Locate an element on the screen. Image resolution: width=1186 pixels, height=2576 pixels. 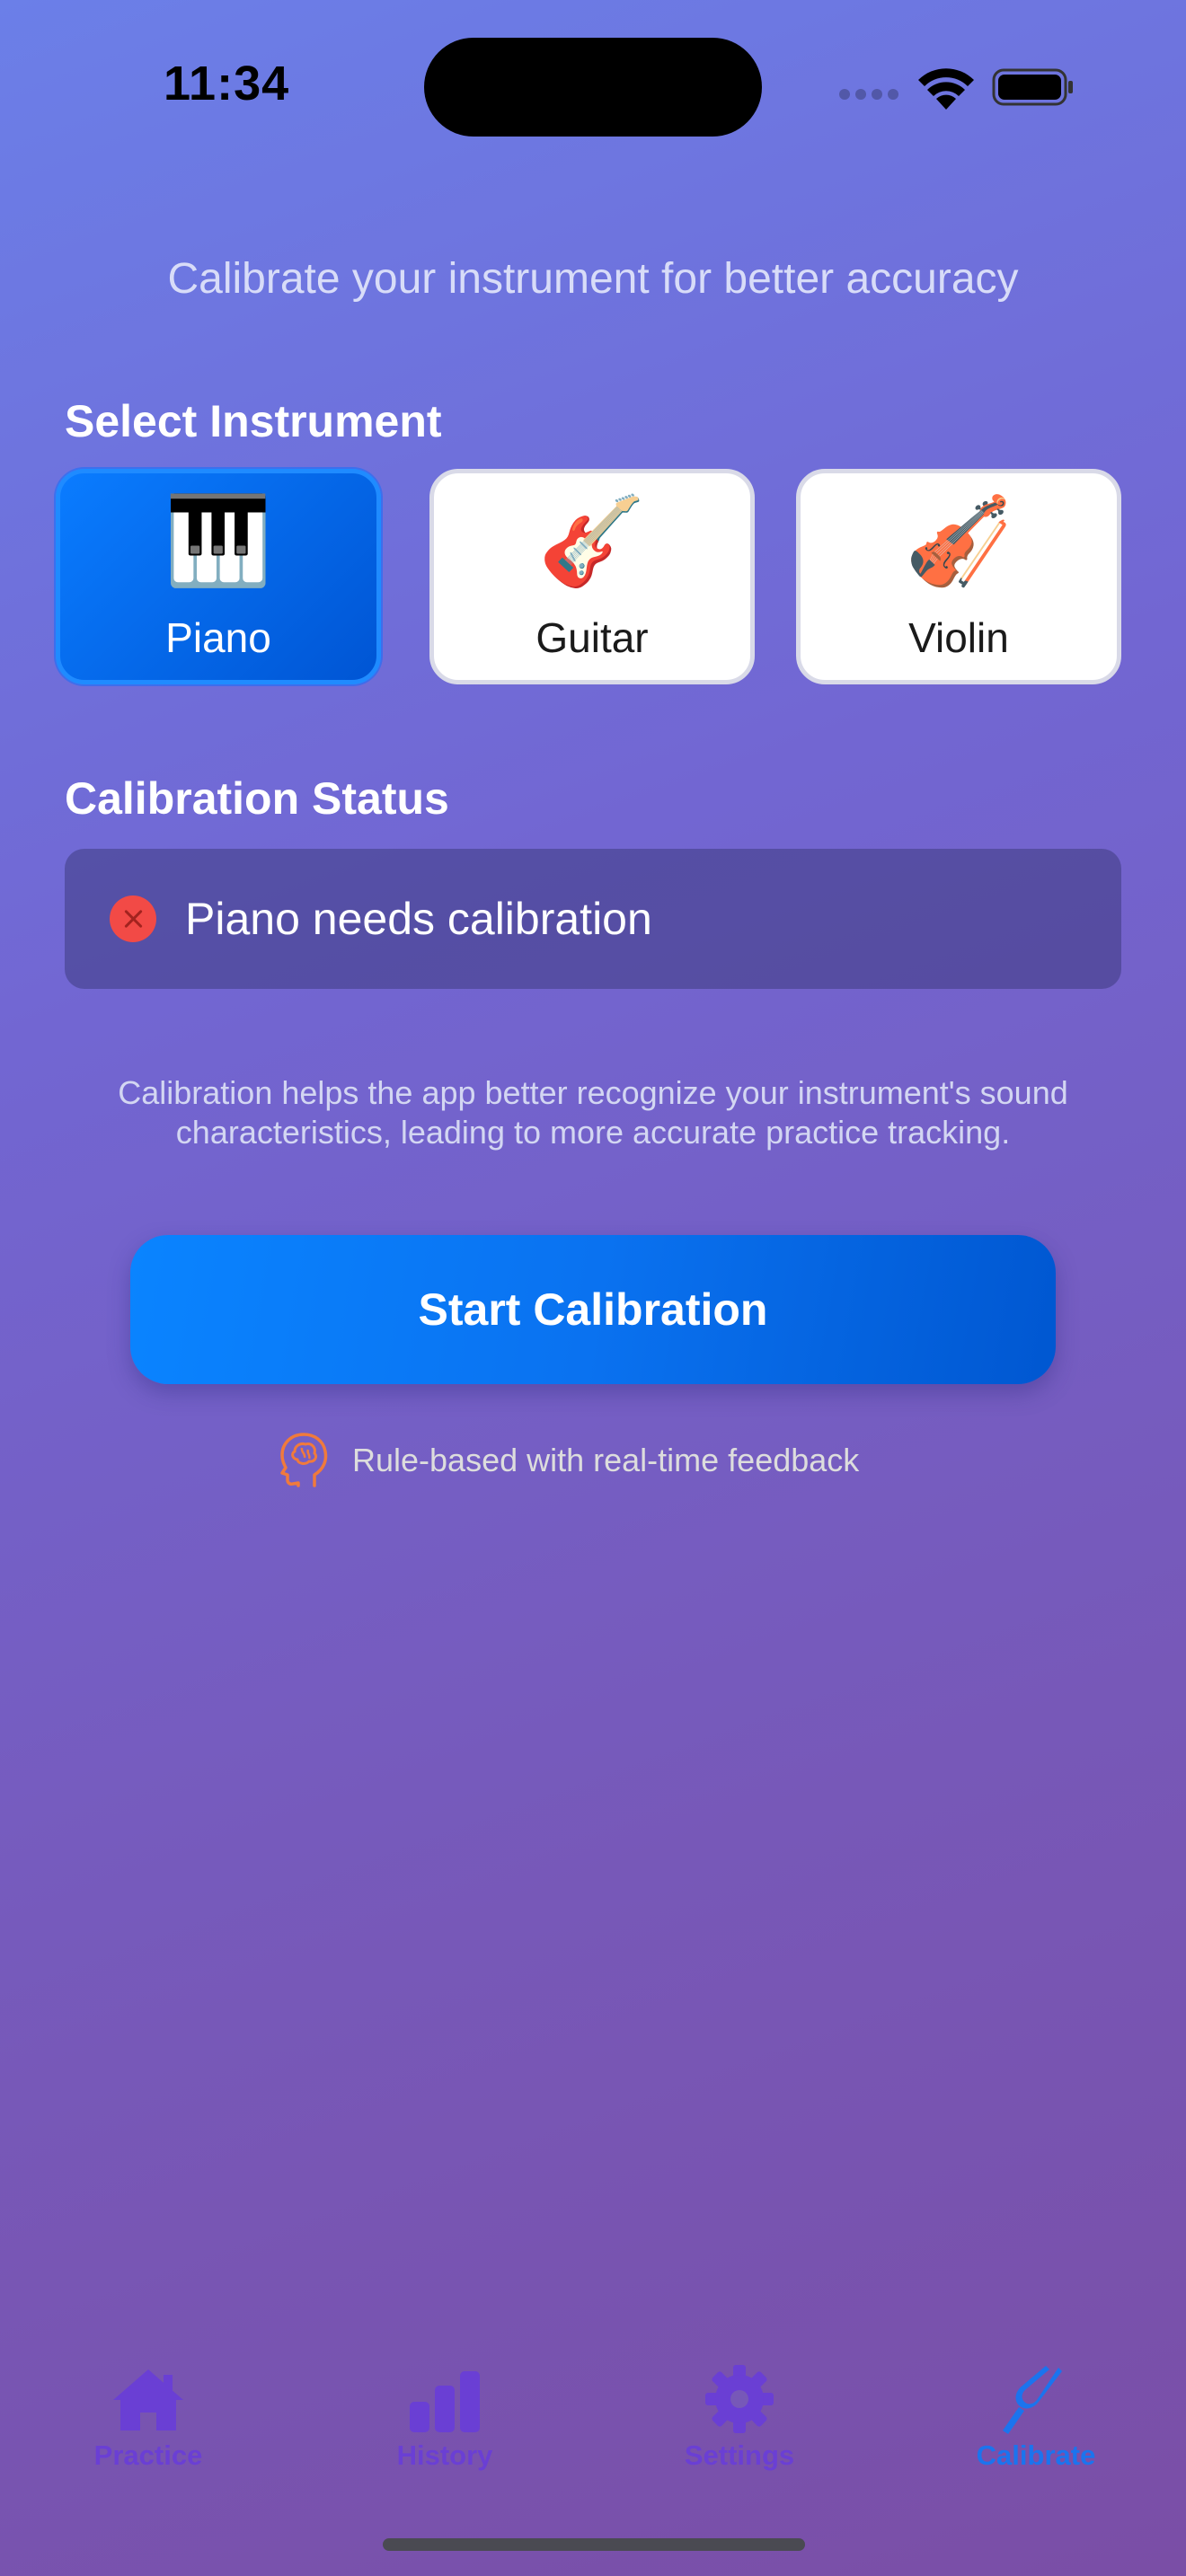
instrument-option-violin: 🎻 Violin is located at coordinates (958, 576).